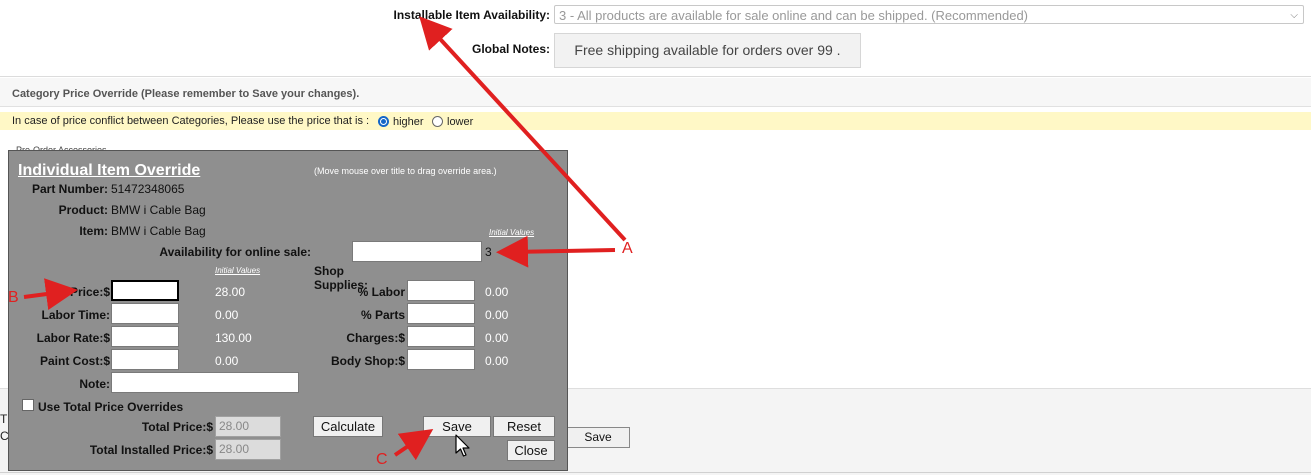 This screenshot has height=475, width=1311. What do you see at coordinates (13, 297) in the screenshot?
I see `annotation-letter-b: B` at bounding box center [13, 297].